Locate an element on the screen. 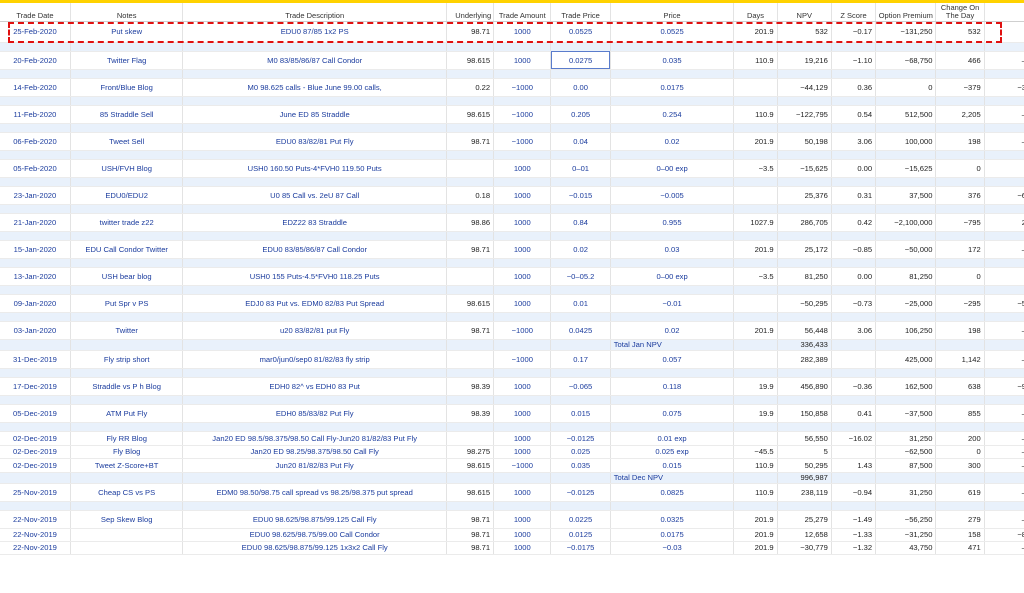 Image resolution: width=1024 pixels, height=593 pixels. cell-npv: 25,279 is located at coordinates (804, 519).